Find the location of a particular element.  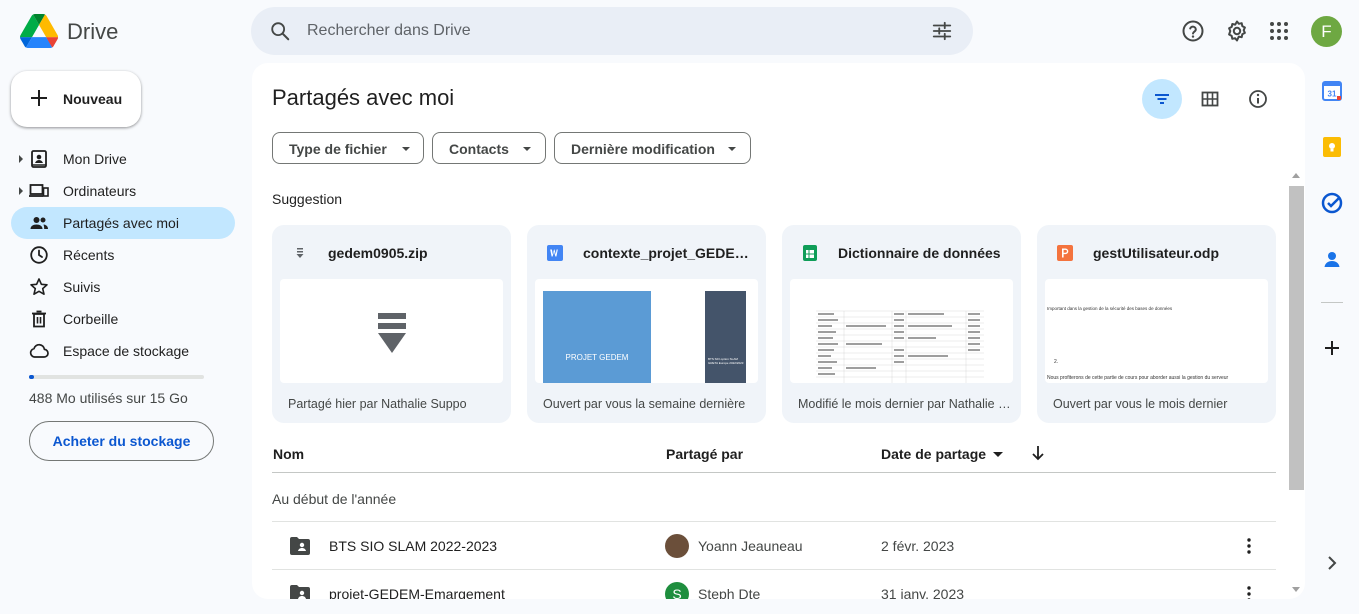

shared-by: Yoann Jeauneau is located at coordinates (750, 546).